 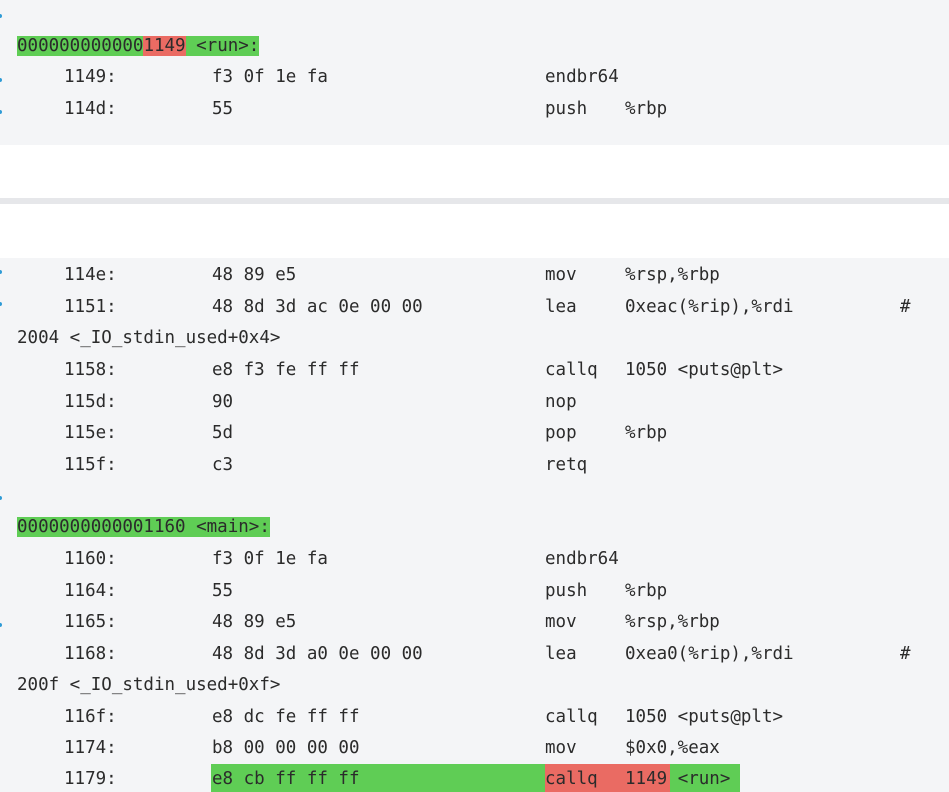 What do you see at coordinates (90, 748) in the screenshot?
I see `instruction-address: 1174:` at bounding box center [90, 748].